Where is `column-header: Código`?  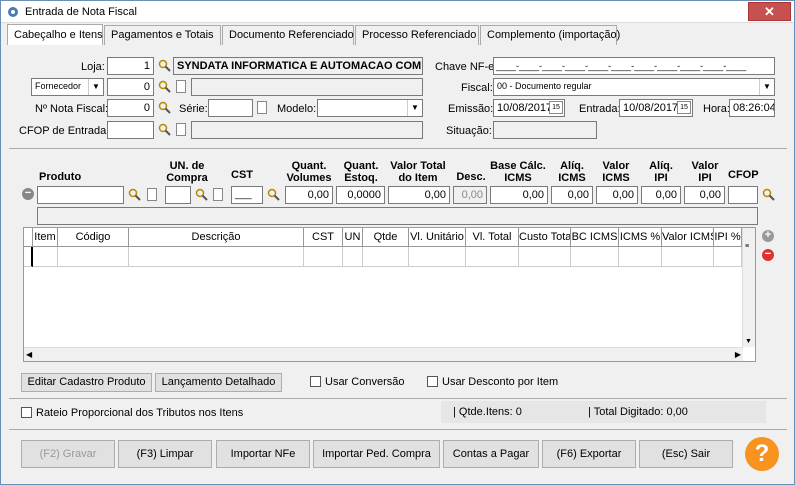
column-header: Código is located at coordinates (93, 237).